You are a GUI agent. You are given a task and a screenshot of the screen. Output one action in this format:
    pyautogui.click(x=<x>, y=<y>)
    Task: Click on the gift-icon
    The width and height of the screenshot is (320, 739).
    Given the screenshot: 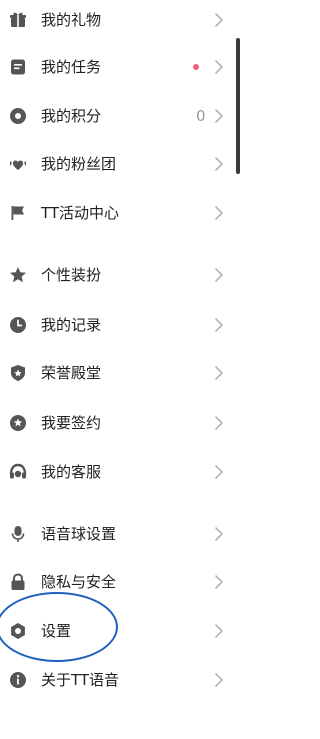 What is the action you would take?
    pyautogui.click(x=18, y=20)
    